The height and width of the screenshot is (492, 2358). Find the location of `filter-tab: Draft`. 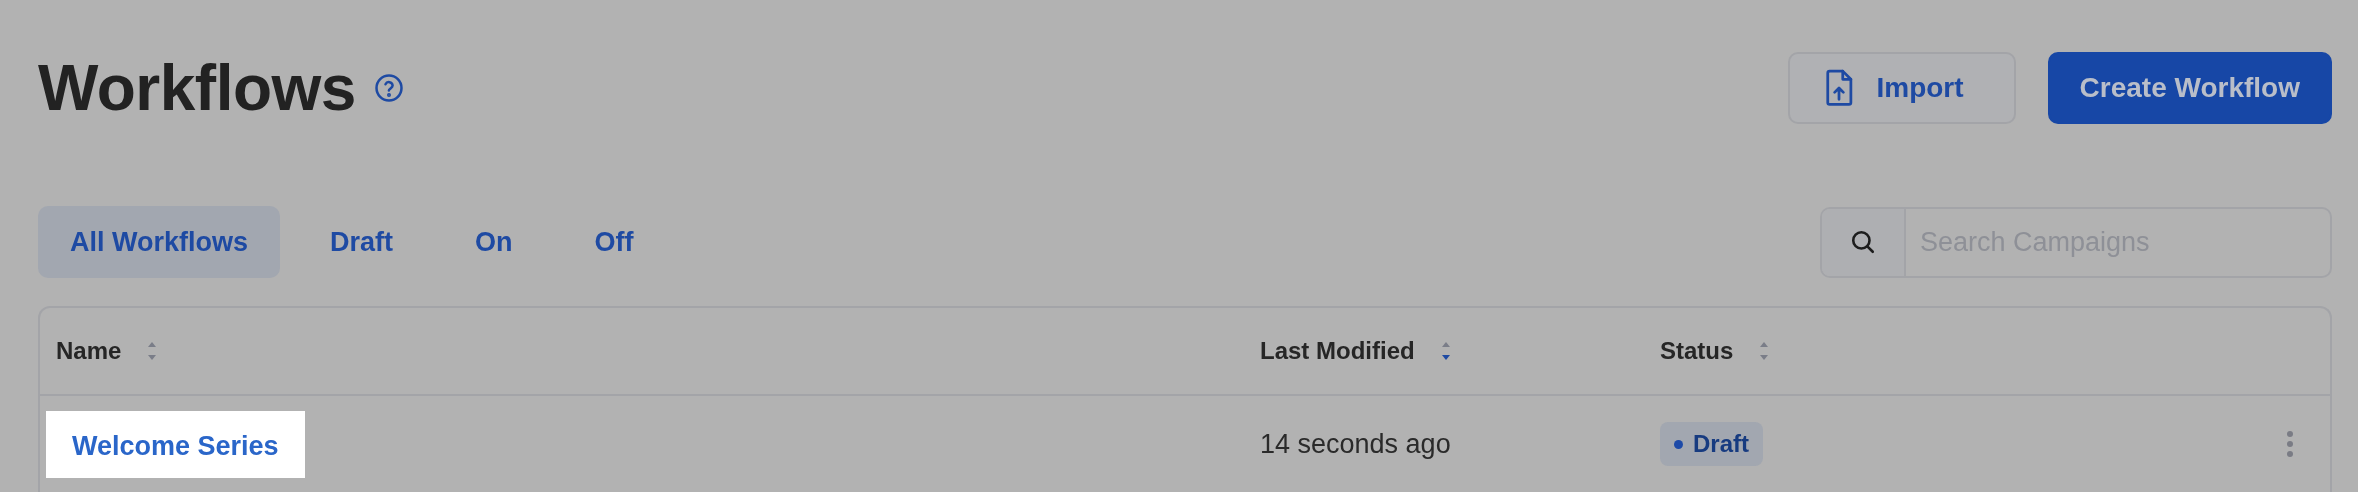

filter-tab: Draft is located at coordinates (362, 242).